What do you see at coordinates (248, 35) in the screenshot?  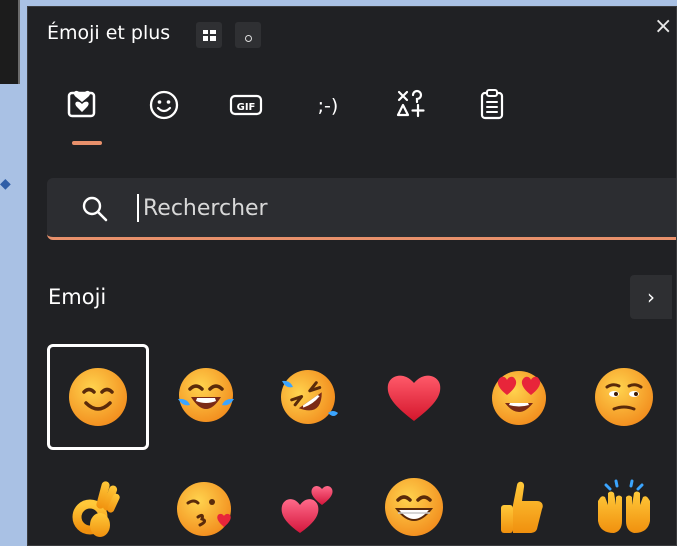 I see `more-dot-icon` at bounding box center [248, 35].